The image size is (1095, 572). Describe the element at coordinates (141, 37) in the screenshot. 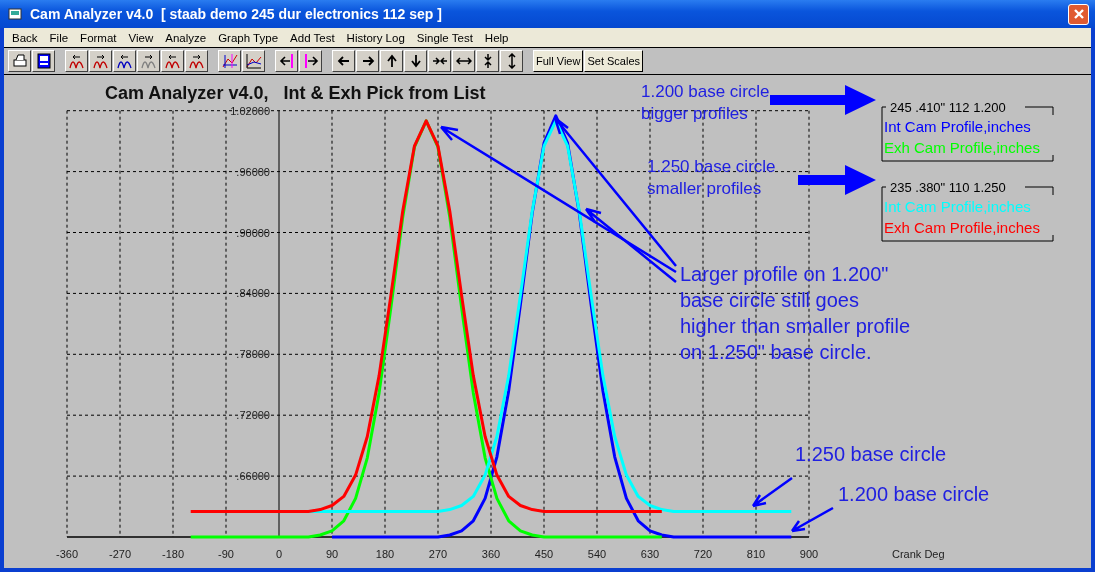

I see `menu-item: View` at that location.